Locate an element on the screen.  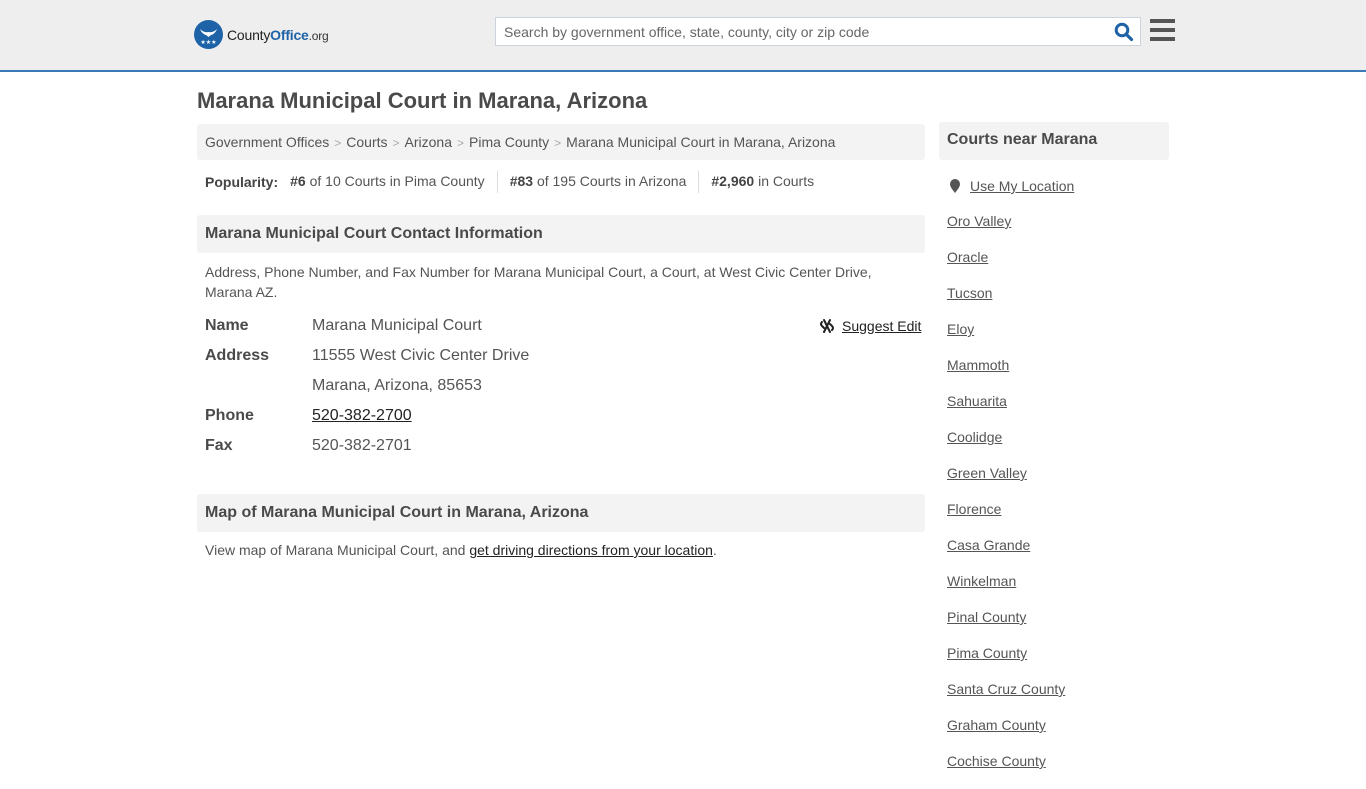
hamburger-menu-button is located at coordinates (1162, 30).